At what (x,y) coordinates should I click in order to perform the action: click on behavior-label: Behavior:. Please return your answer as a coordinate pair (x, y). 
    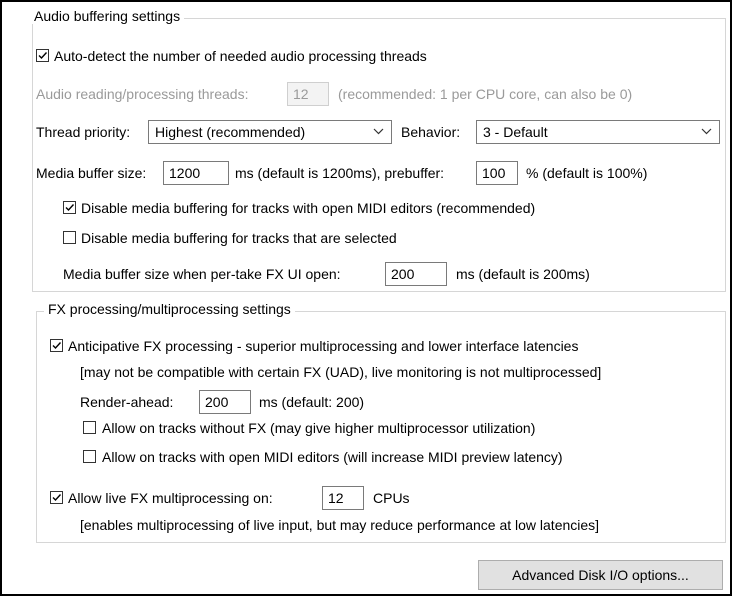
    Looking at the image, I should click on (431, 132).